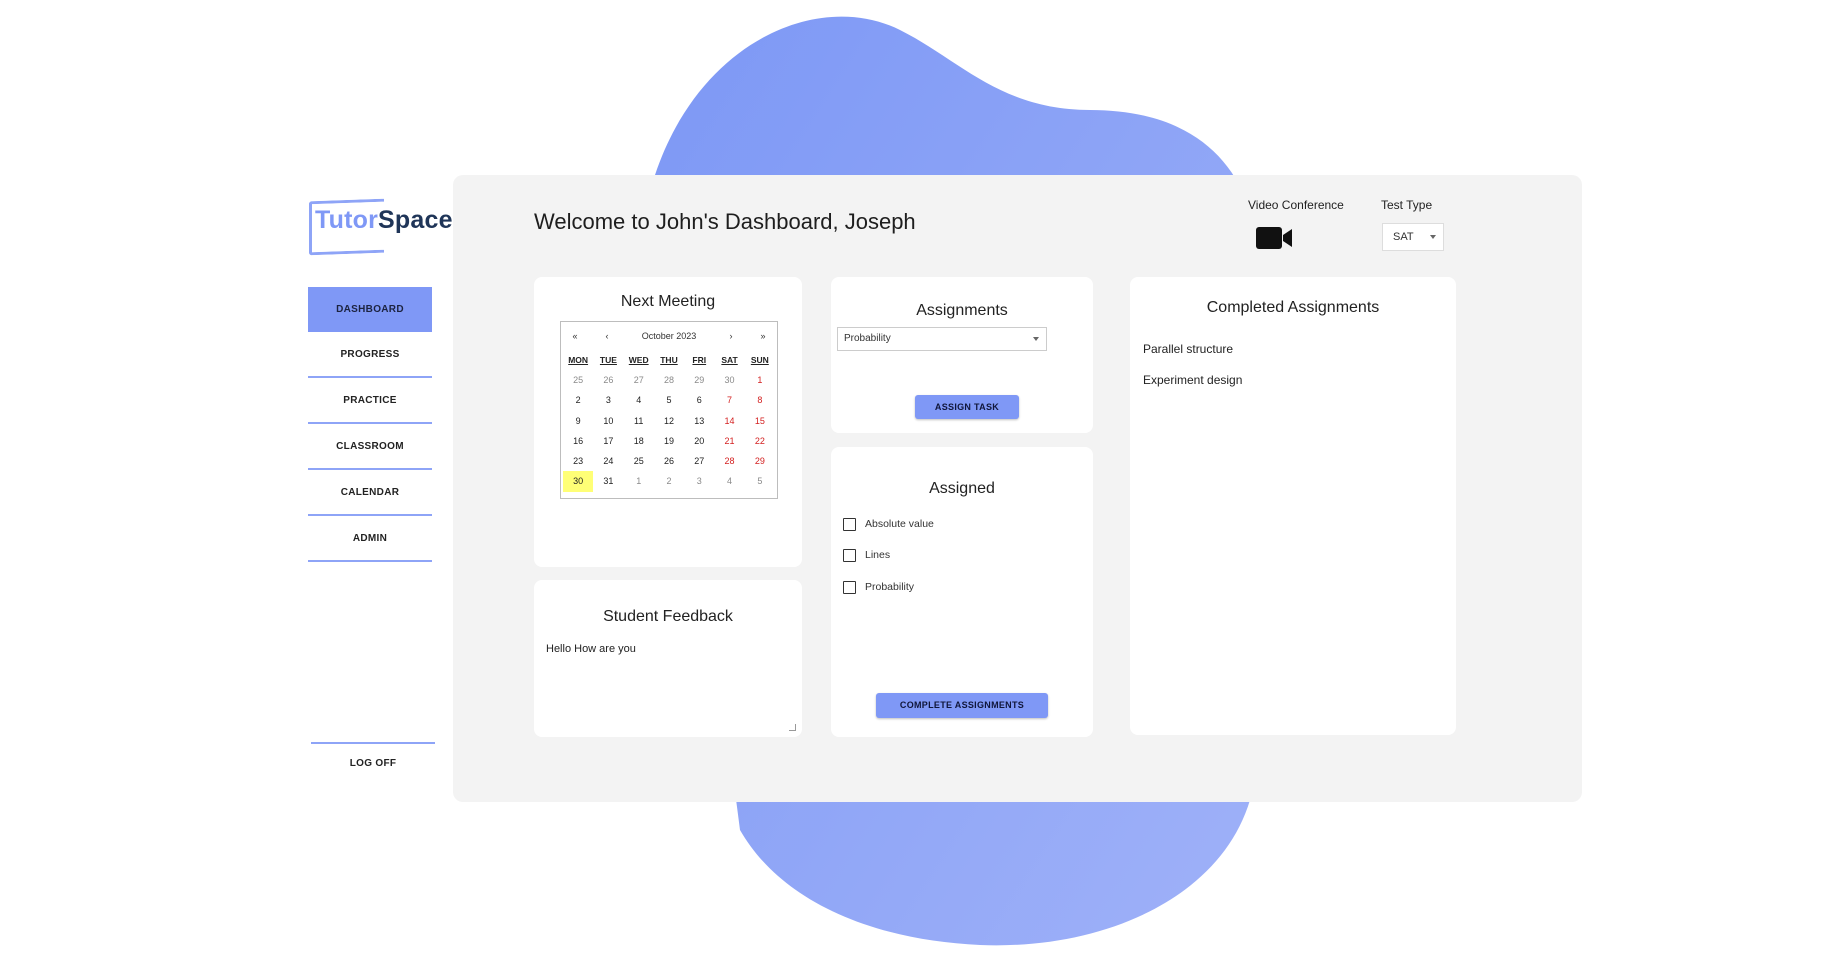  Describe the element at coordinates (760, 441) in the screenshot. I see `calendar-day: 22` at that location.